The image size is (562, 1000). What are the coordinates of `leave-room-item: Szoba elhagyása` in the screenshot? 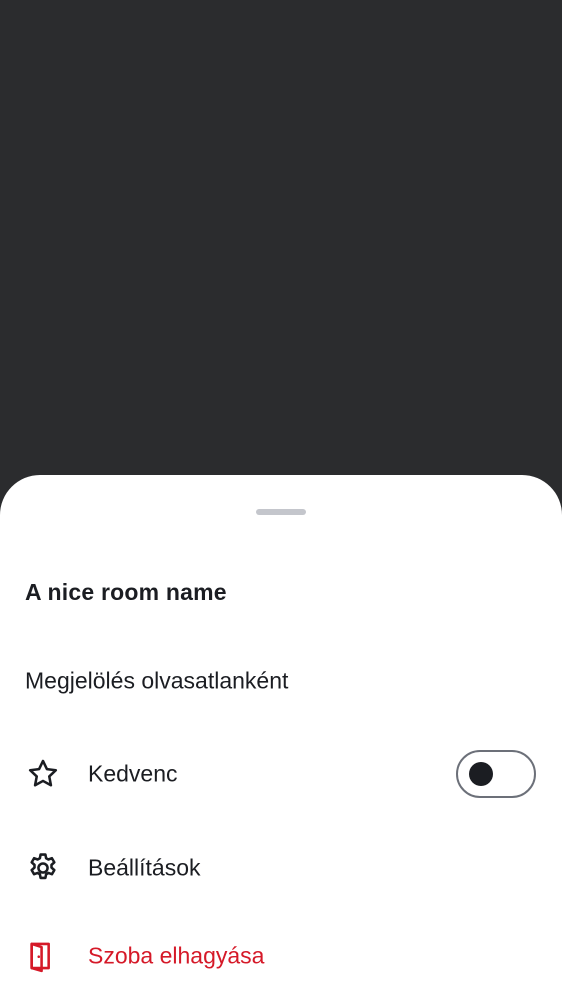 It's located at (281, 956).